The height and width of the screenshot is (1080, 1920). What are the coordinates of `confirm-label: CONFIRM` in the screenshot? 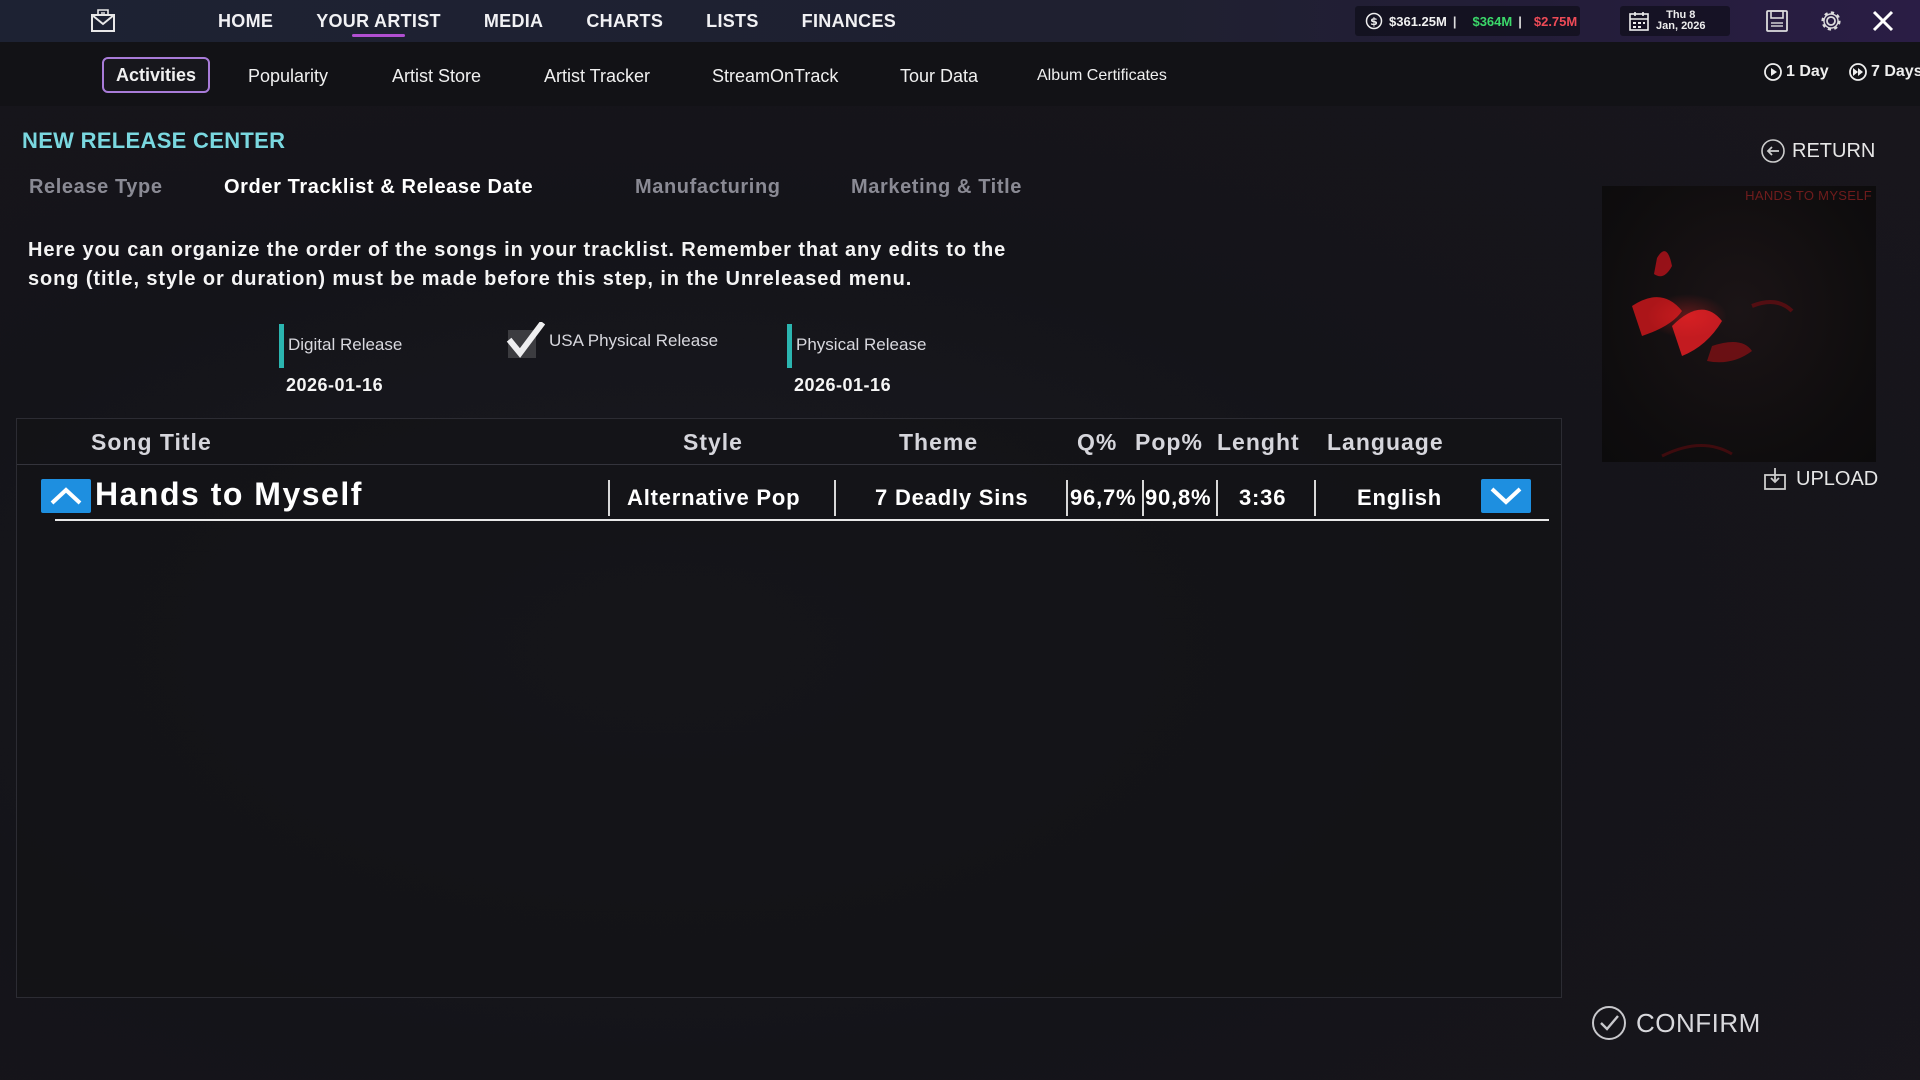 It's located at (1698, 1022).